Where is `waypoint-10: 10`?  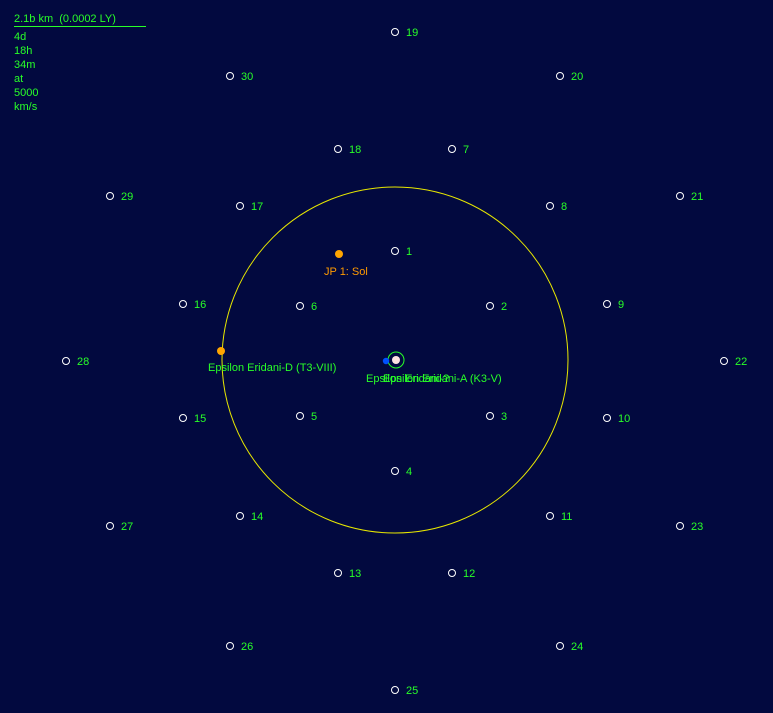 waypoint-10: 10 is located at coordinates (617, 419).